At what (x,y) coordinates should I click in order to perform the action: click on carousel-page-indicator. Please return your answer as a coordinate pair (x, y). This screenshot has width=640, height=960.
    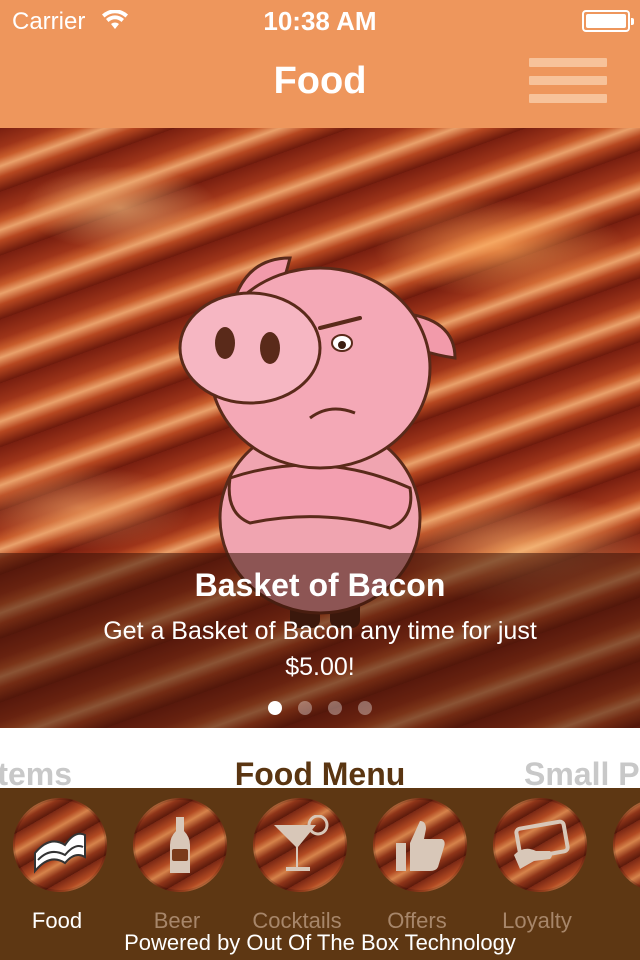
    Looking at the image, I should click on (320, 709).